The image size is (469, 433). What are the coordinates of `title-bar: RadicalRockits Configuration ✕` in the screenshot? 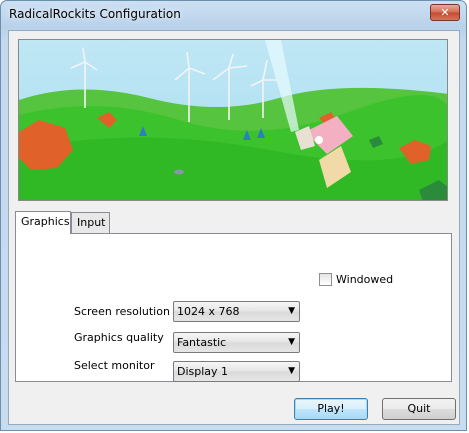 It's located at (233, 15).